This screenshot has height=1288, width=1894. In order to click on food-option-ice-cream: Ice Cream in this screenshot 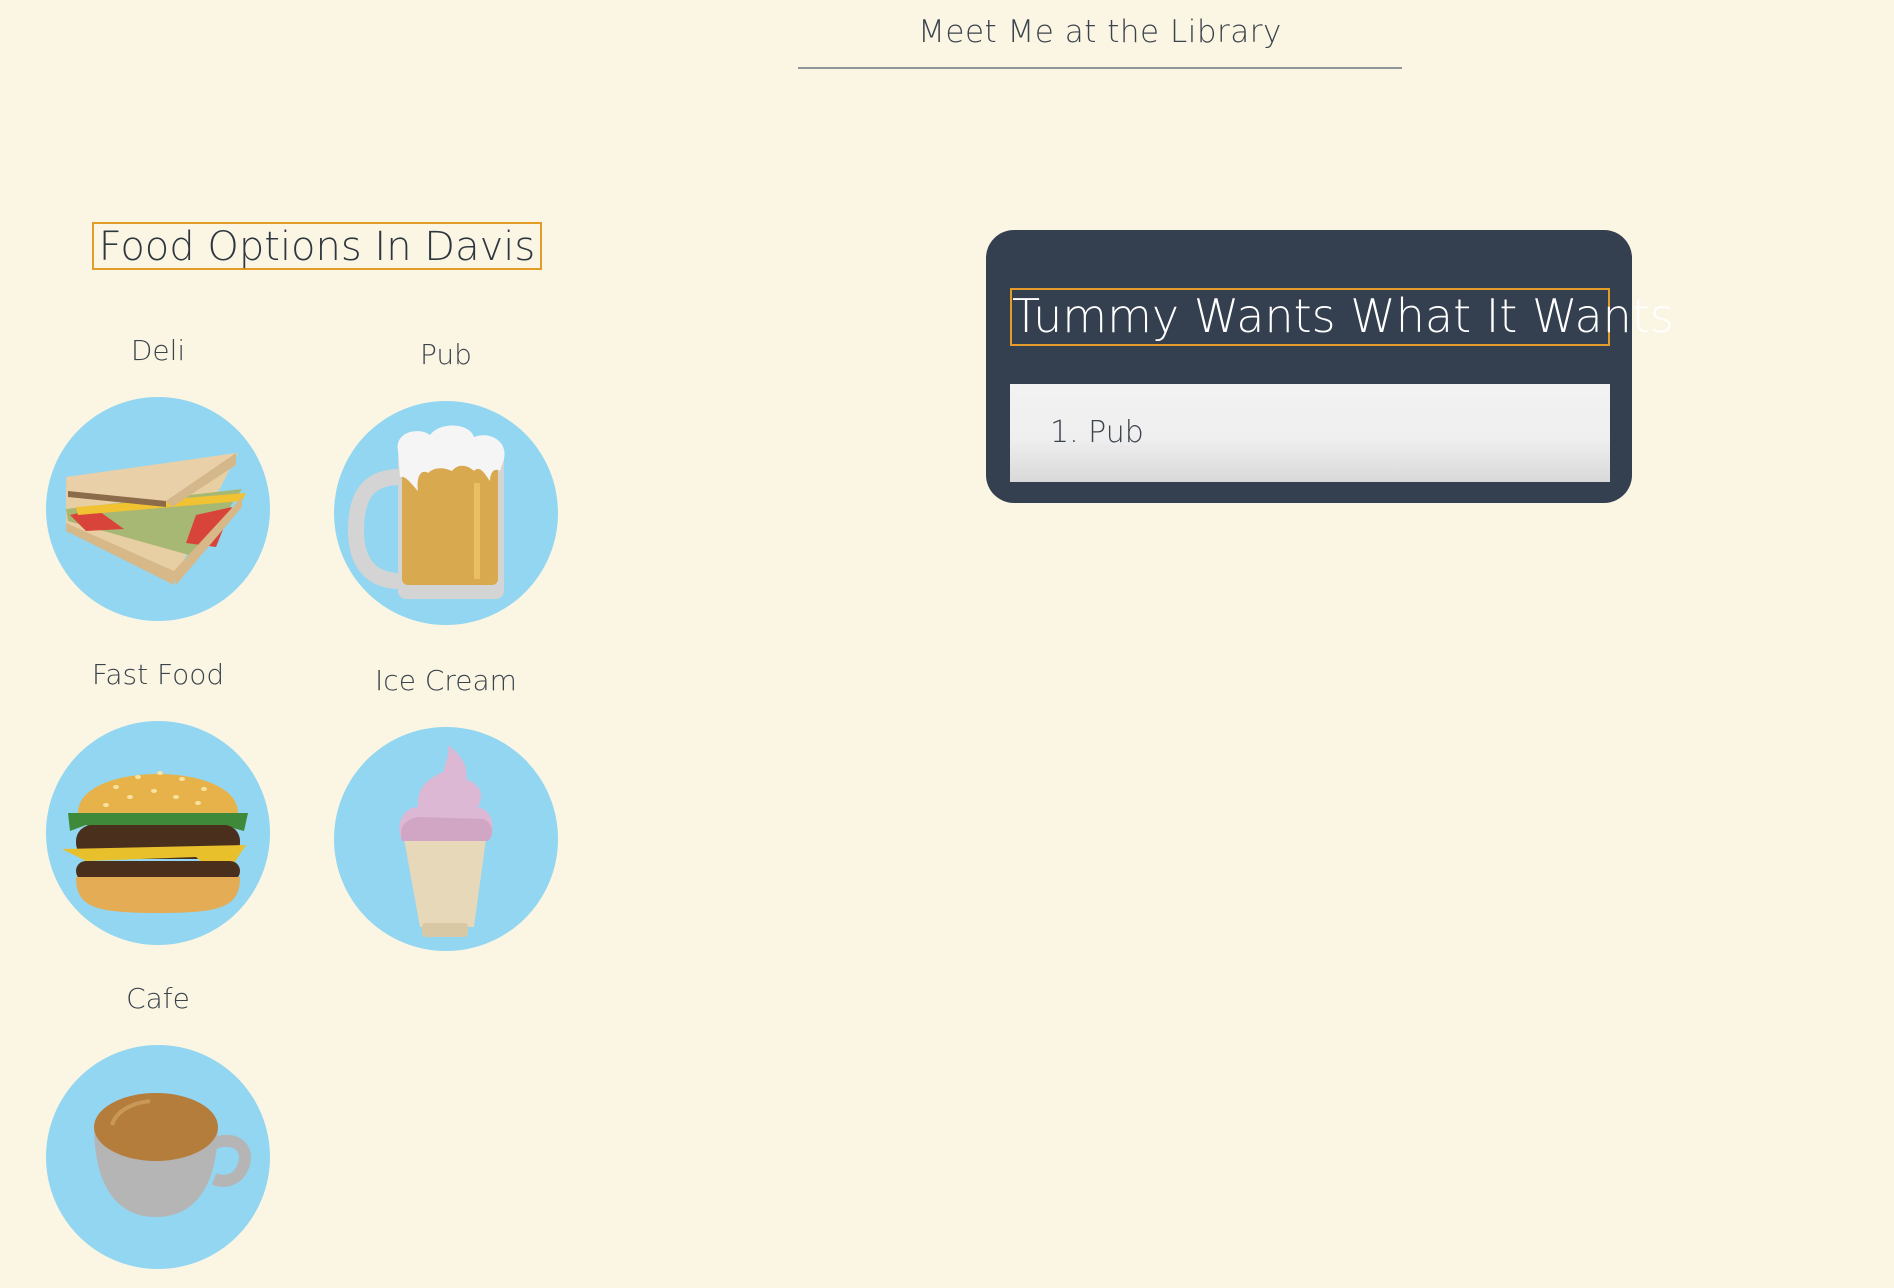, I will do `click(446, 806)`.